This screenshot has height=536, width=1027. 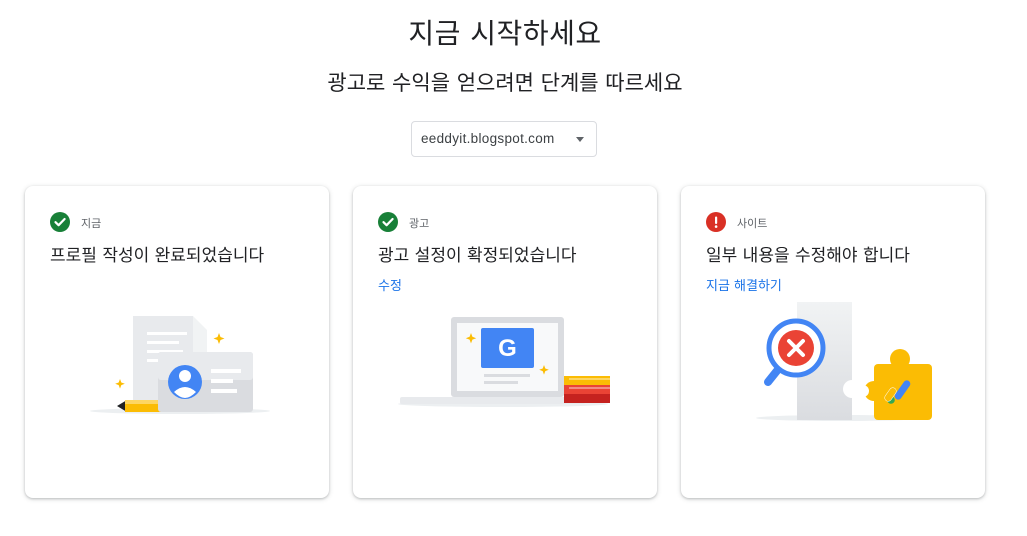 What do you see at coordinates (505, 83) in the screenshot?
I see `page-subtitle: 광고로 수익을 얻으려면 단계를 따르세요` at bounding box center [505, 83].